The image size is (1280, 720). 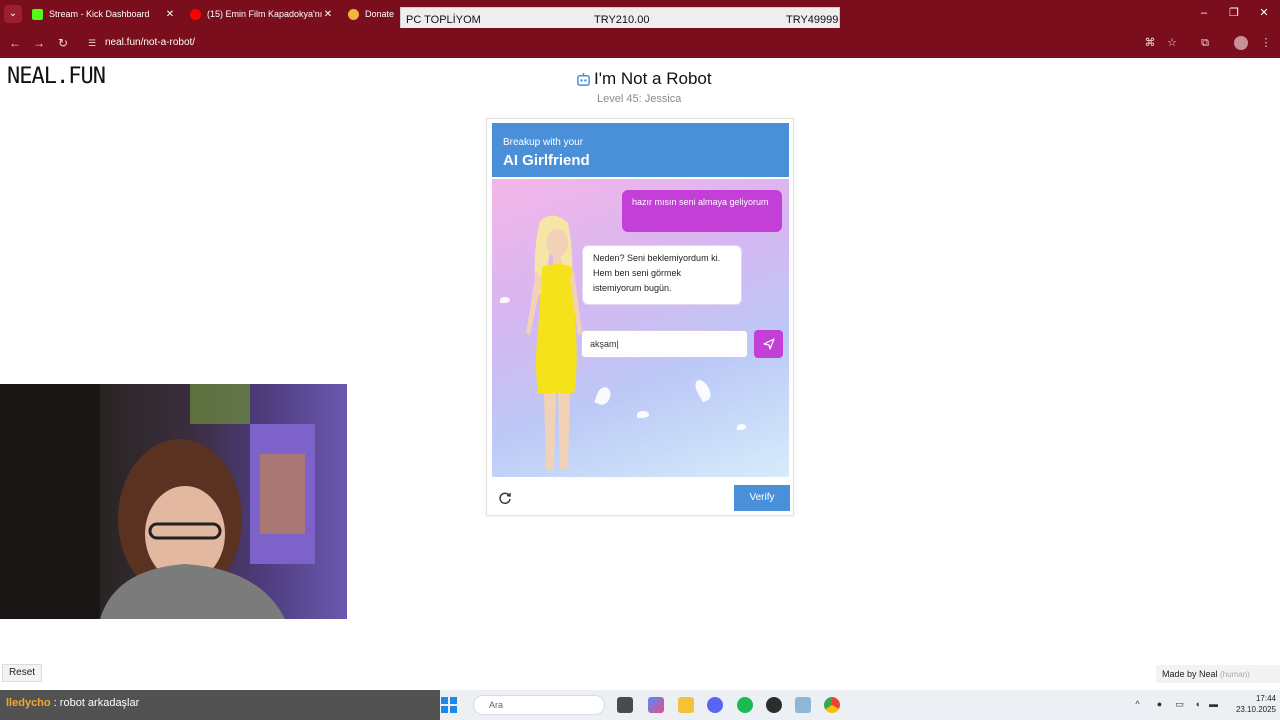 I want to click on made-by-text: Made by Neal, so click(x=1190, y=674).